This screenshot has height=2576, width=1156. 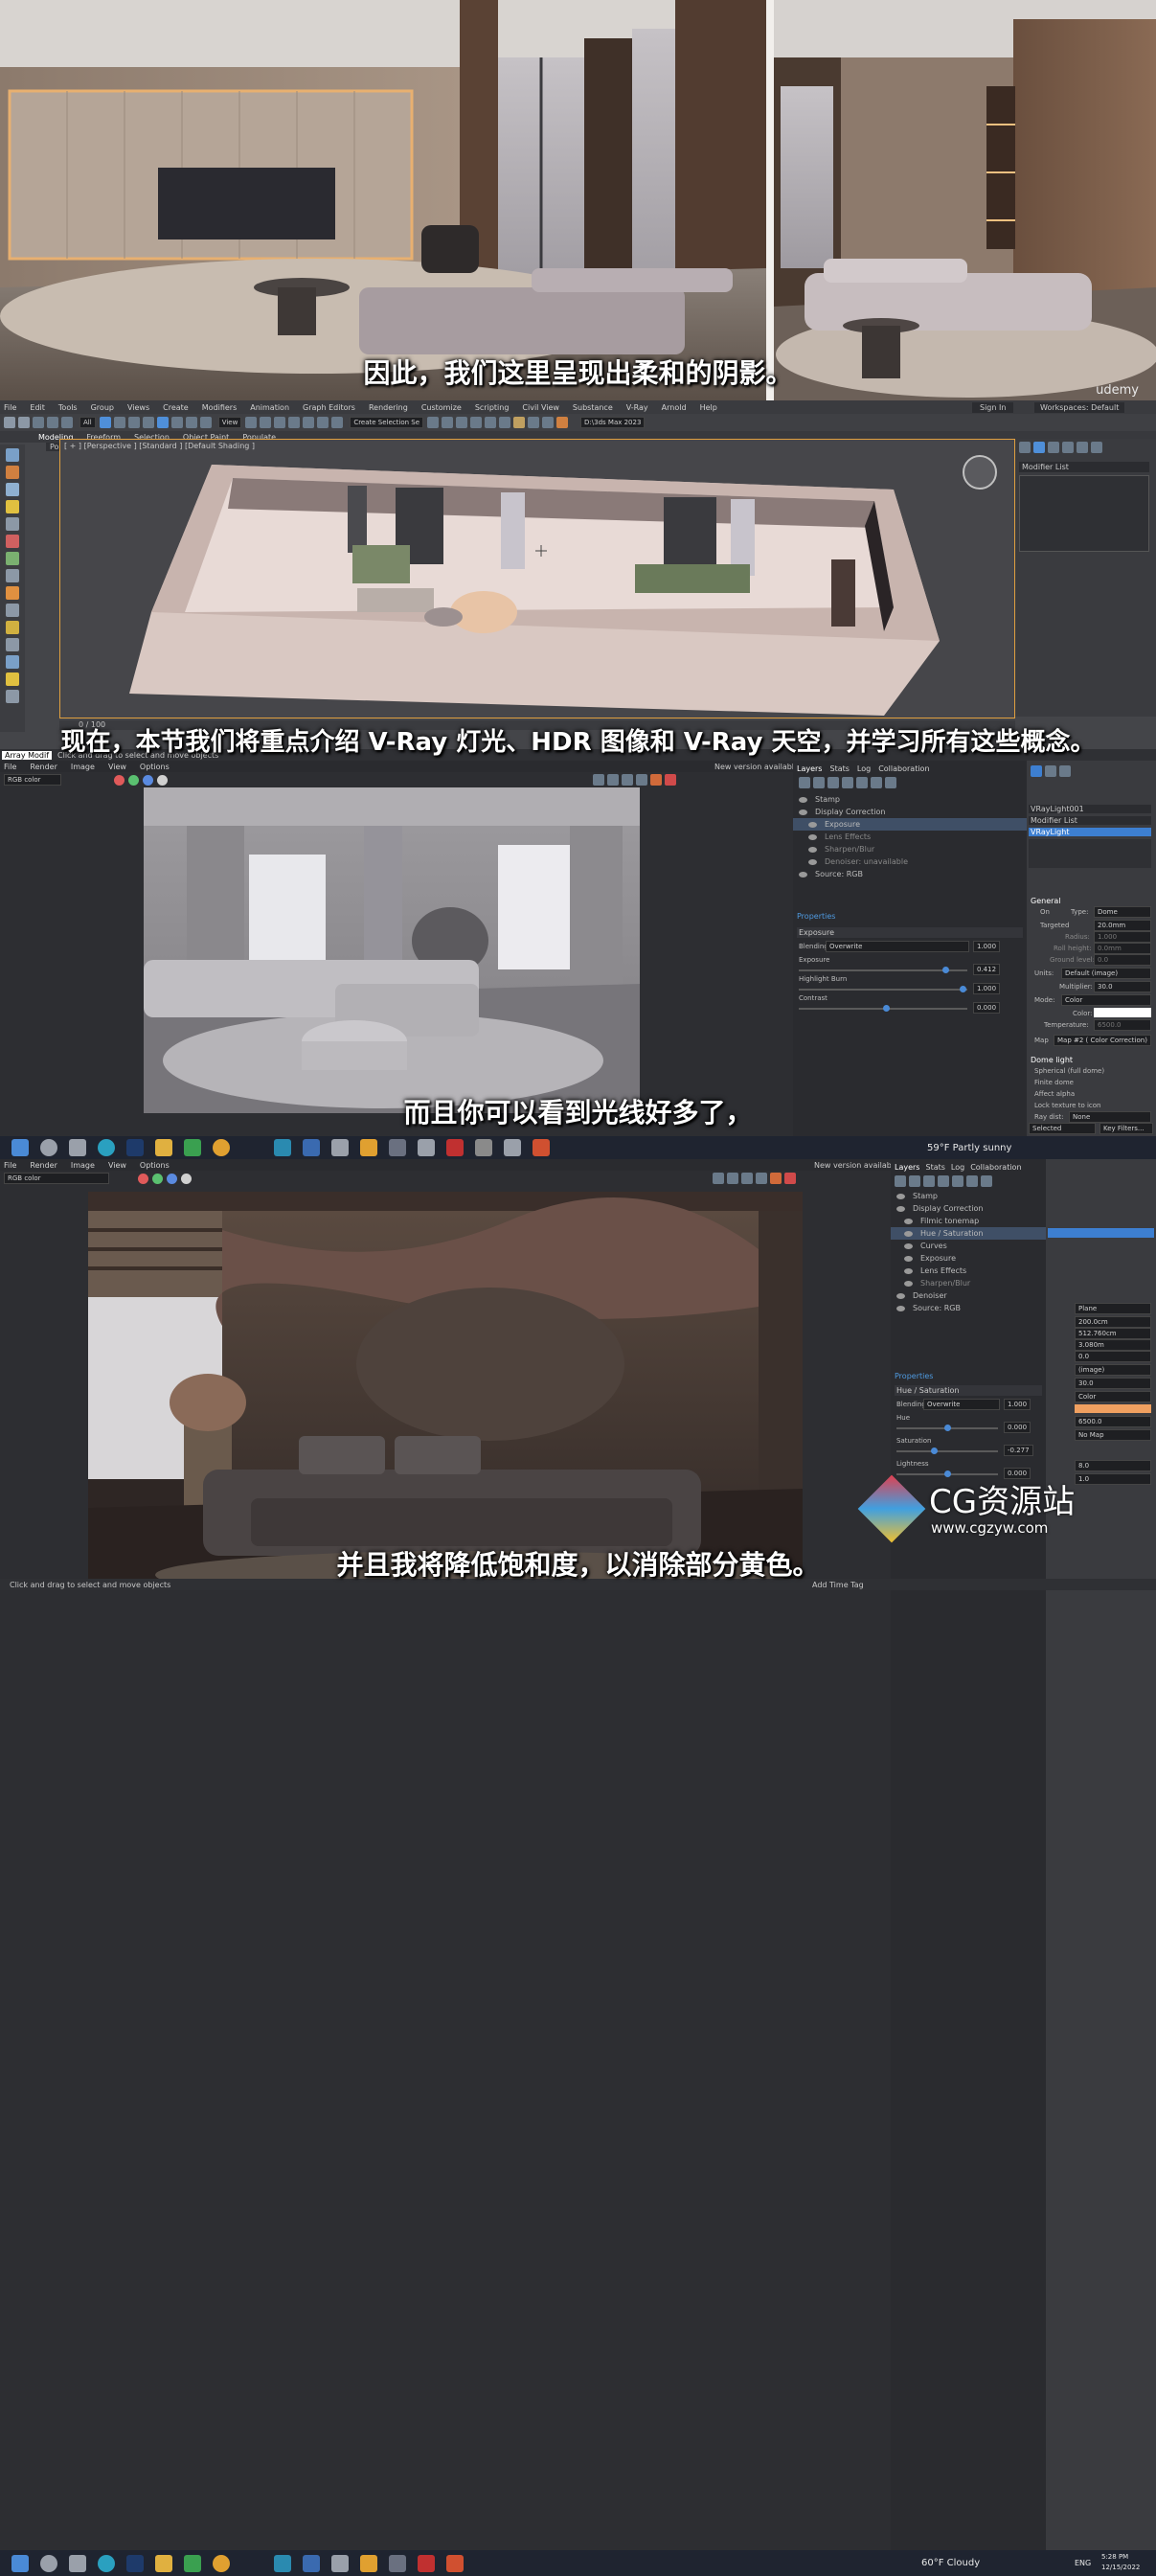 I want to click on layer-explorer-icon, so click(x=476, y=422).